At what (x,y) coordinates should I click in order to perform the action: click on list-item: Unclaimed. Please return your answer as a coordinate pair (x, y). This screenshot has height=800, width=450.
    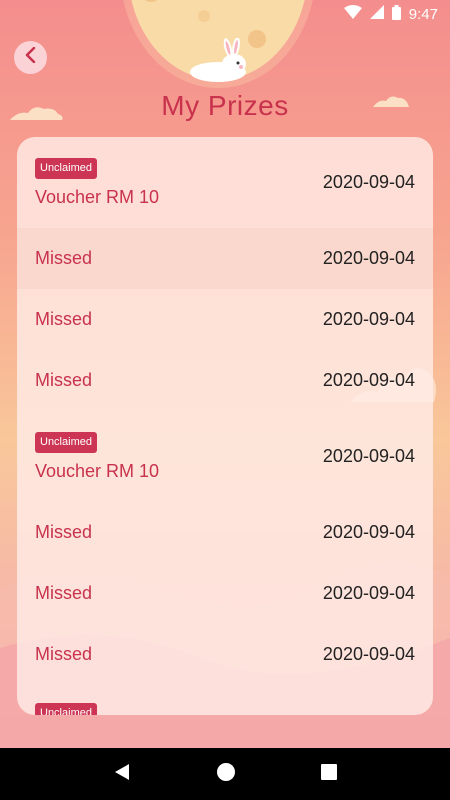
    Looking at the image, I should click on (225, 700).